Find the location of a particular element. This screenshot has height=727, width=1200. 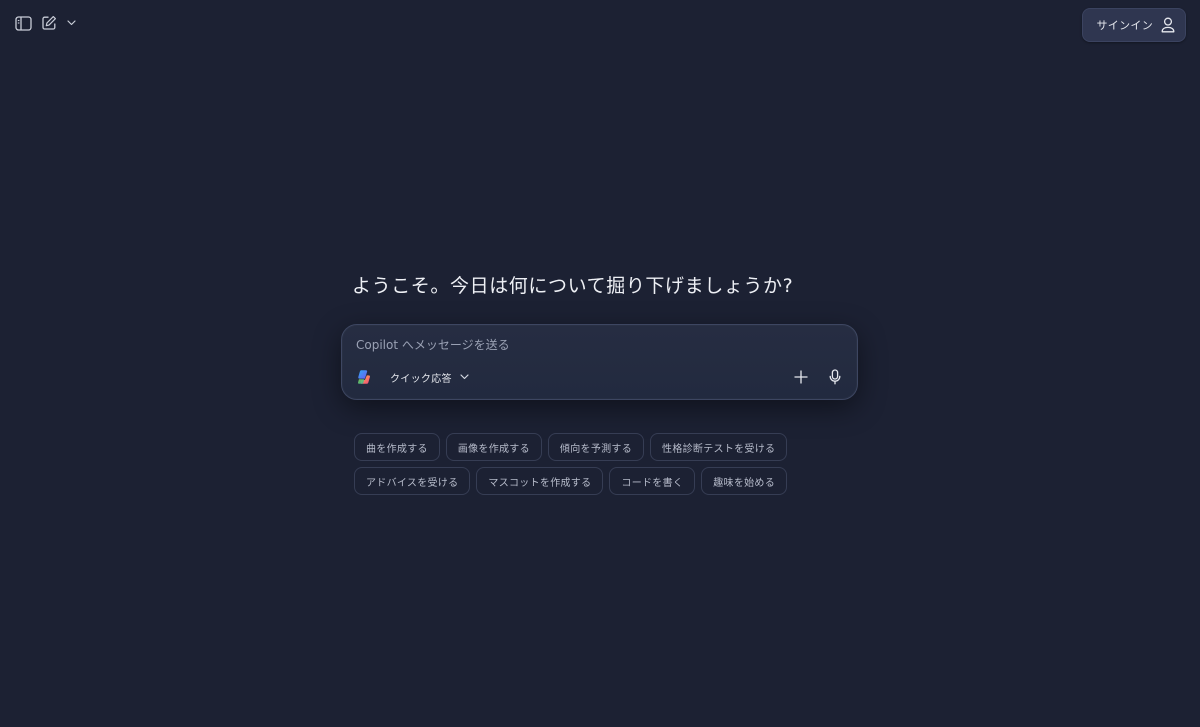

new-chat-icon is located at coordinates (49, 23).